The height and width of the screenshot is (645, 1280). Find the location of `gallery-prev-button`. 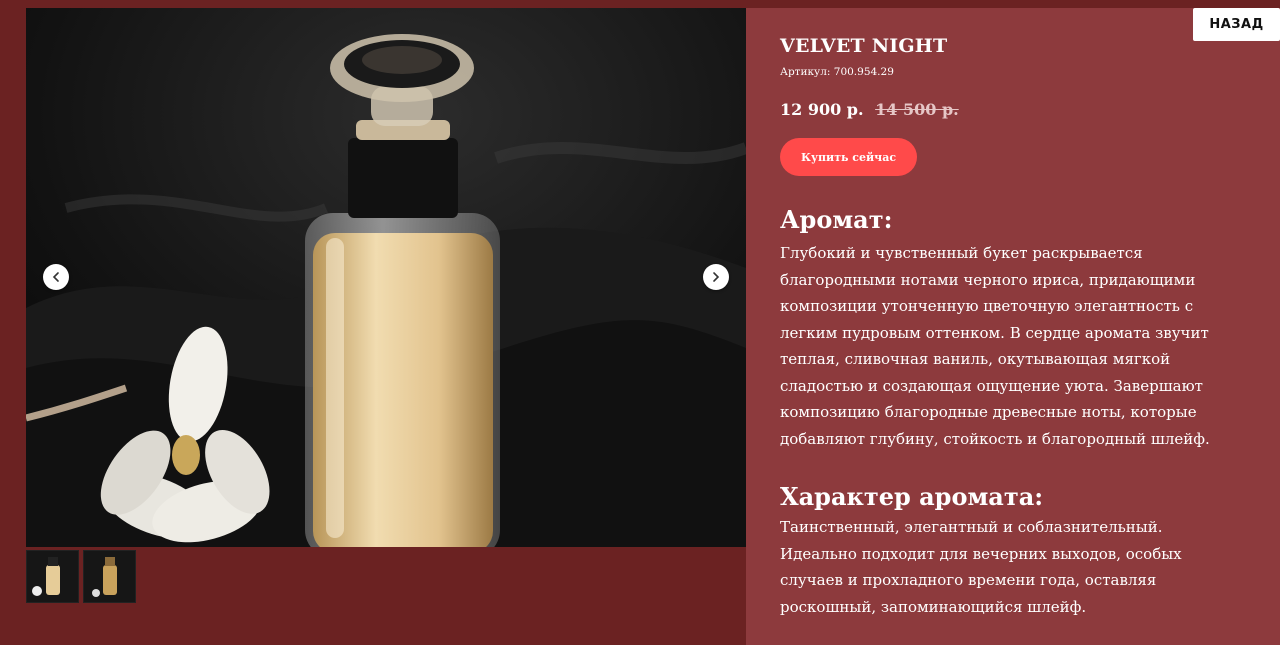

gallery-prev-button is located at coordinates (56, 277).